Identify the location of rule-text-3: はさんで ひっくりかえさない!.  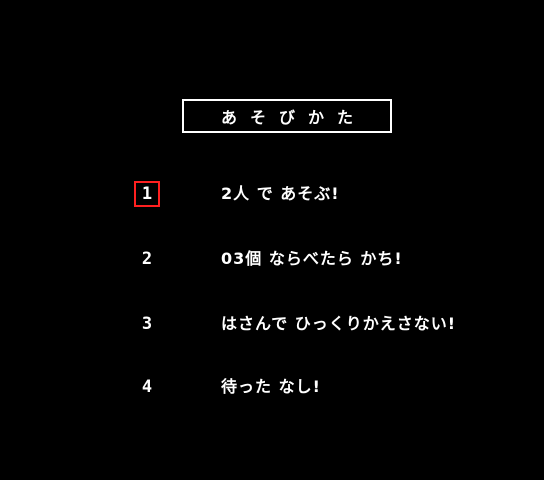
(339, 323).